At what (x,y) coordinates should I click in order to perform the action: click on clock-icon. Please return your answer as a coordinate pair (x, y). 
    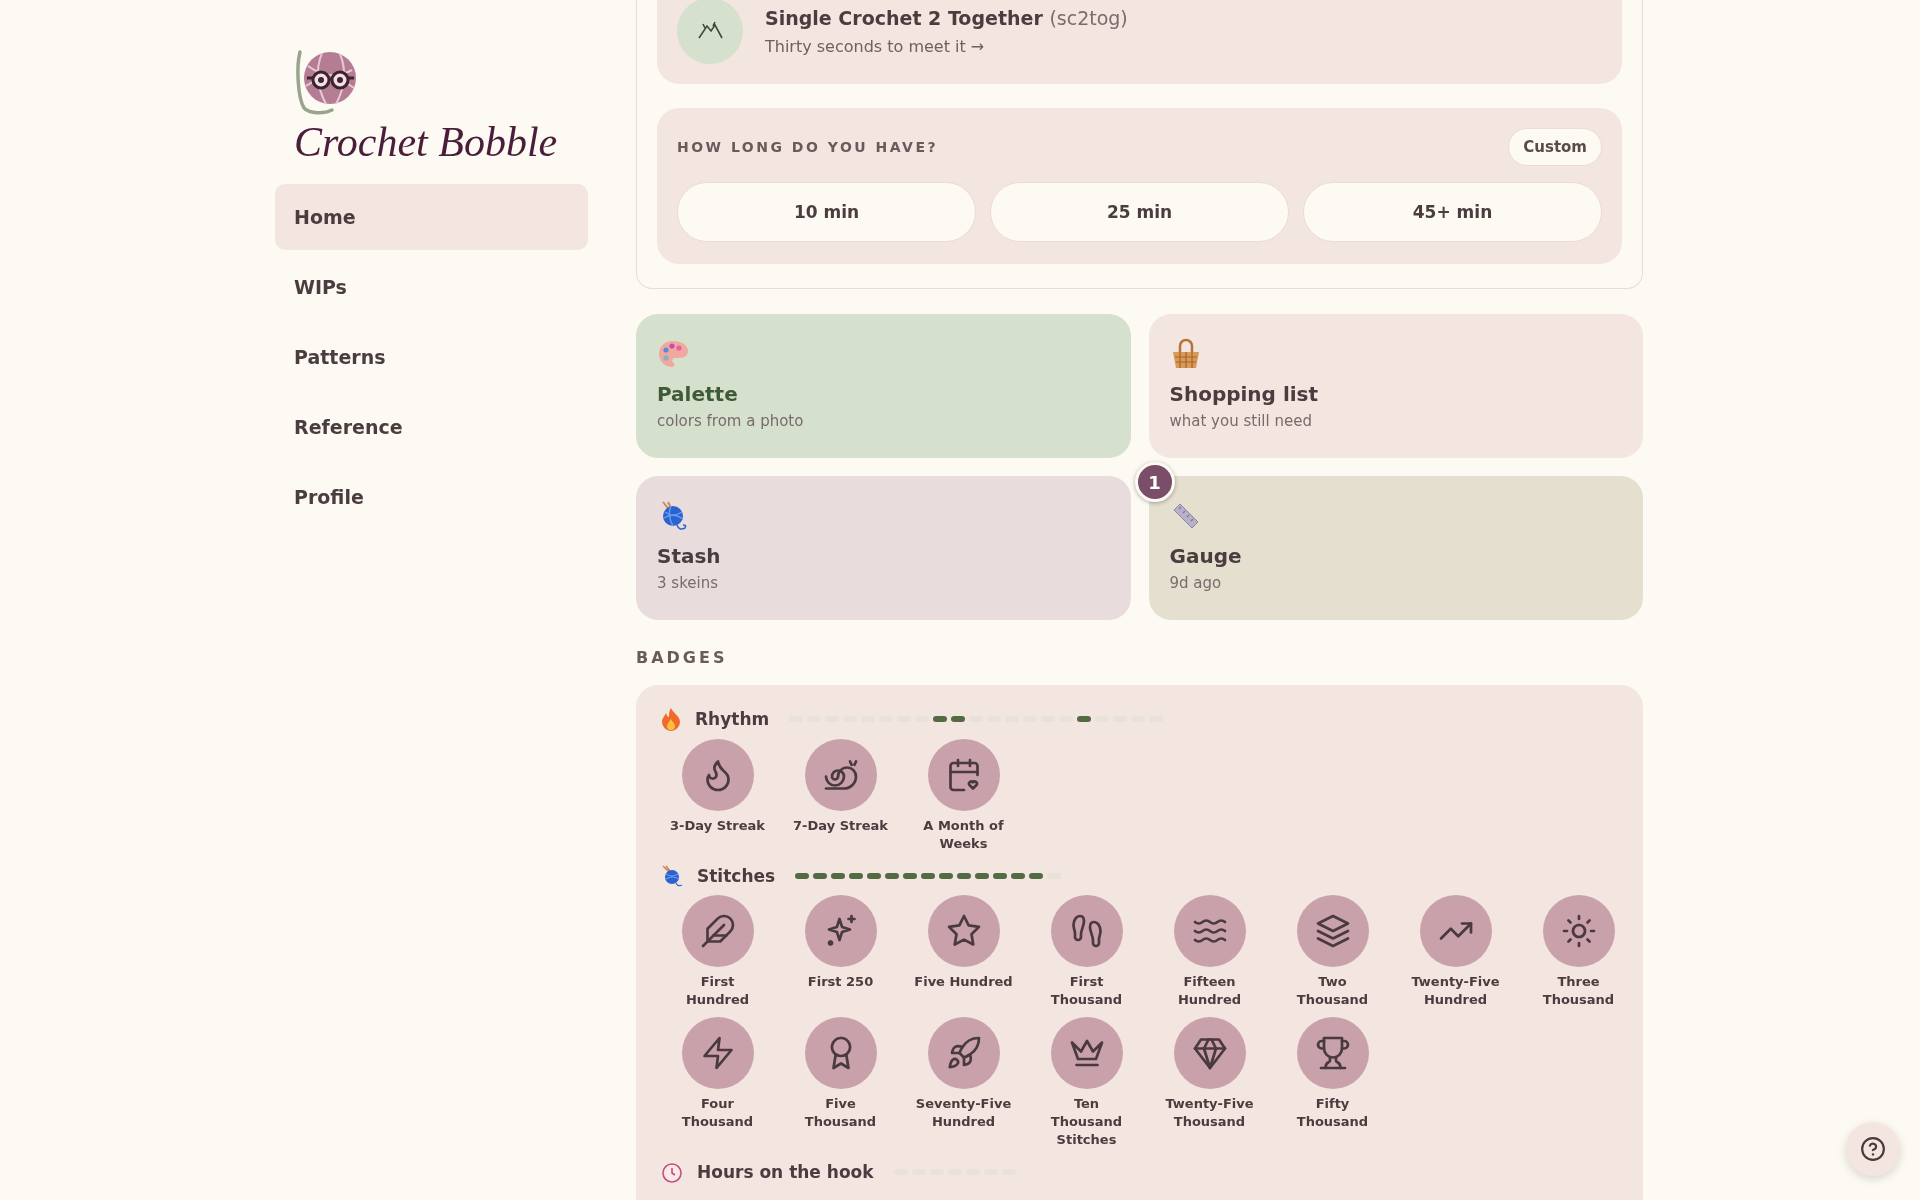
    Looking at the image, I should click on (672, 1172).